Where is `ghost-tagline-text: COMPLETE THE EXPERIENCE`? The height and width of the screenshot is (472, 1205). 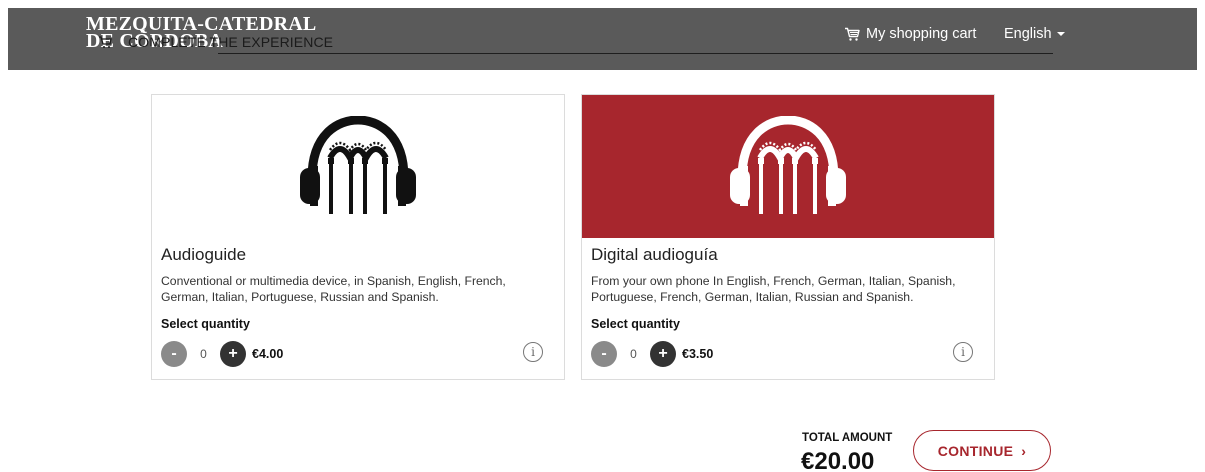 ghost-tagline-text: COMPLETE THE EXPERIENCE is located at coordinates (231, 42).